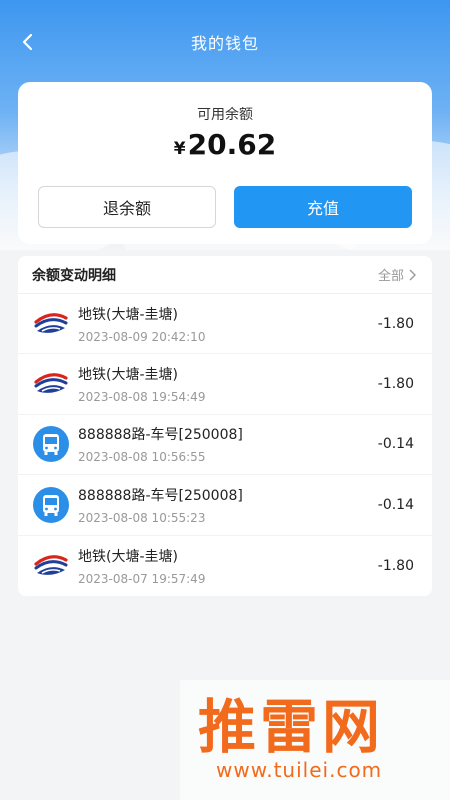  I want to click on page-title: 我的钱包, so click(224, 43).